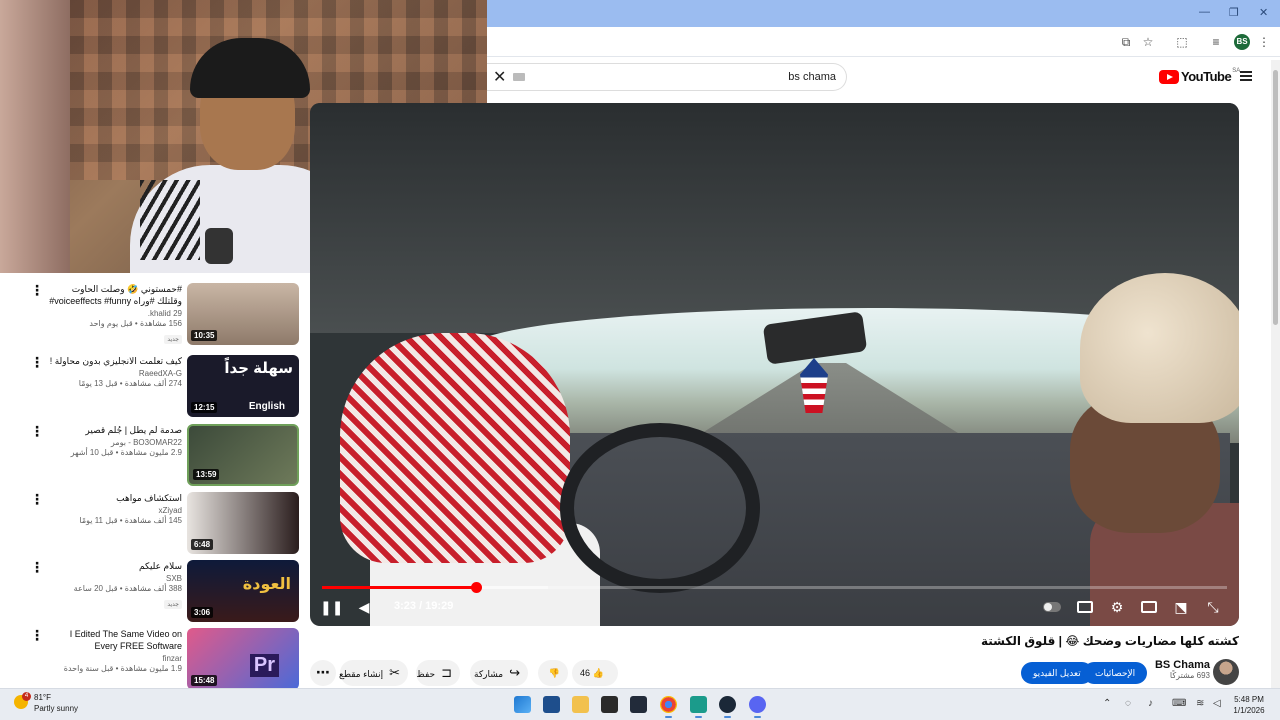  Describe the element at coordinates (361, 674) in the screenshot. I see `clip-label: إنشاء مقطع` at that location.